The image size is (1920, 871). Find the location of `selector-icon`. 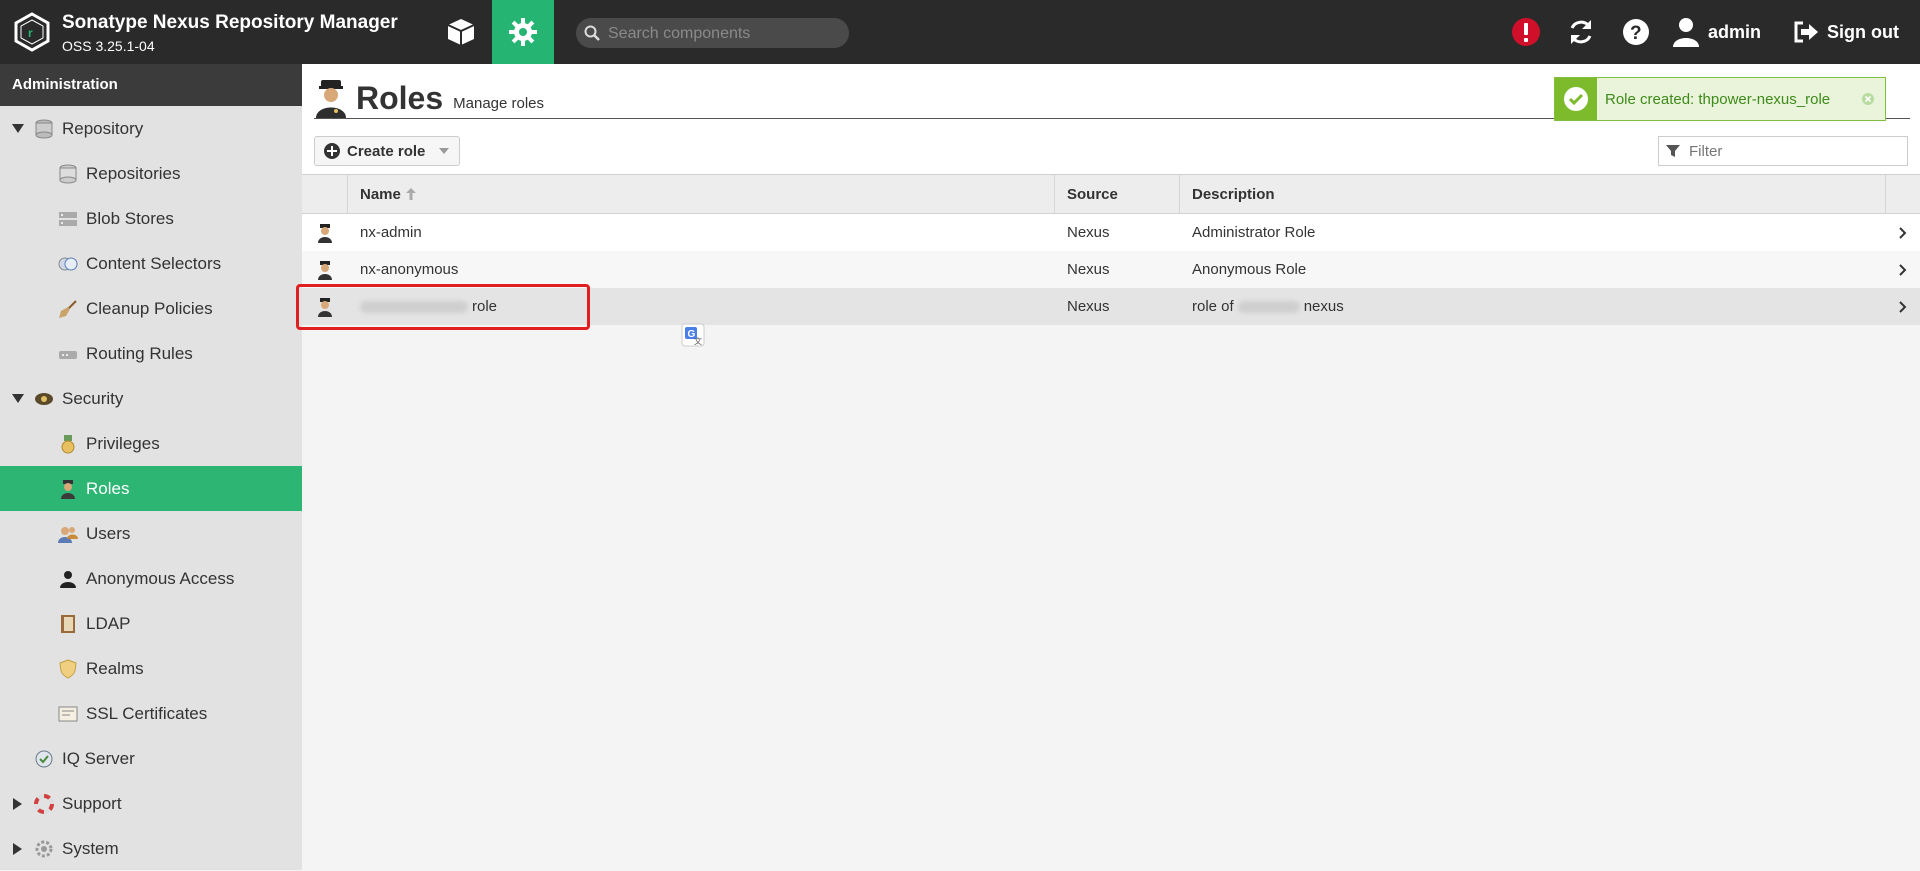

selector-icon is located at coordinates (68, 264).